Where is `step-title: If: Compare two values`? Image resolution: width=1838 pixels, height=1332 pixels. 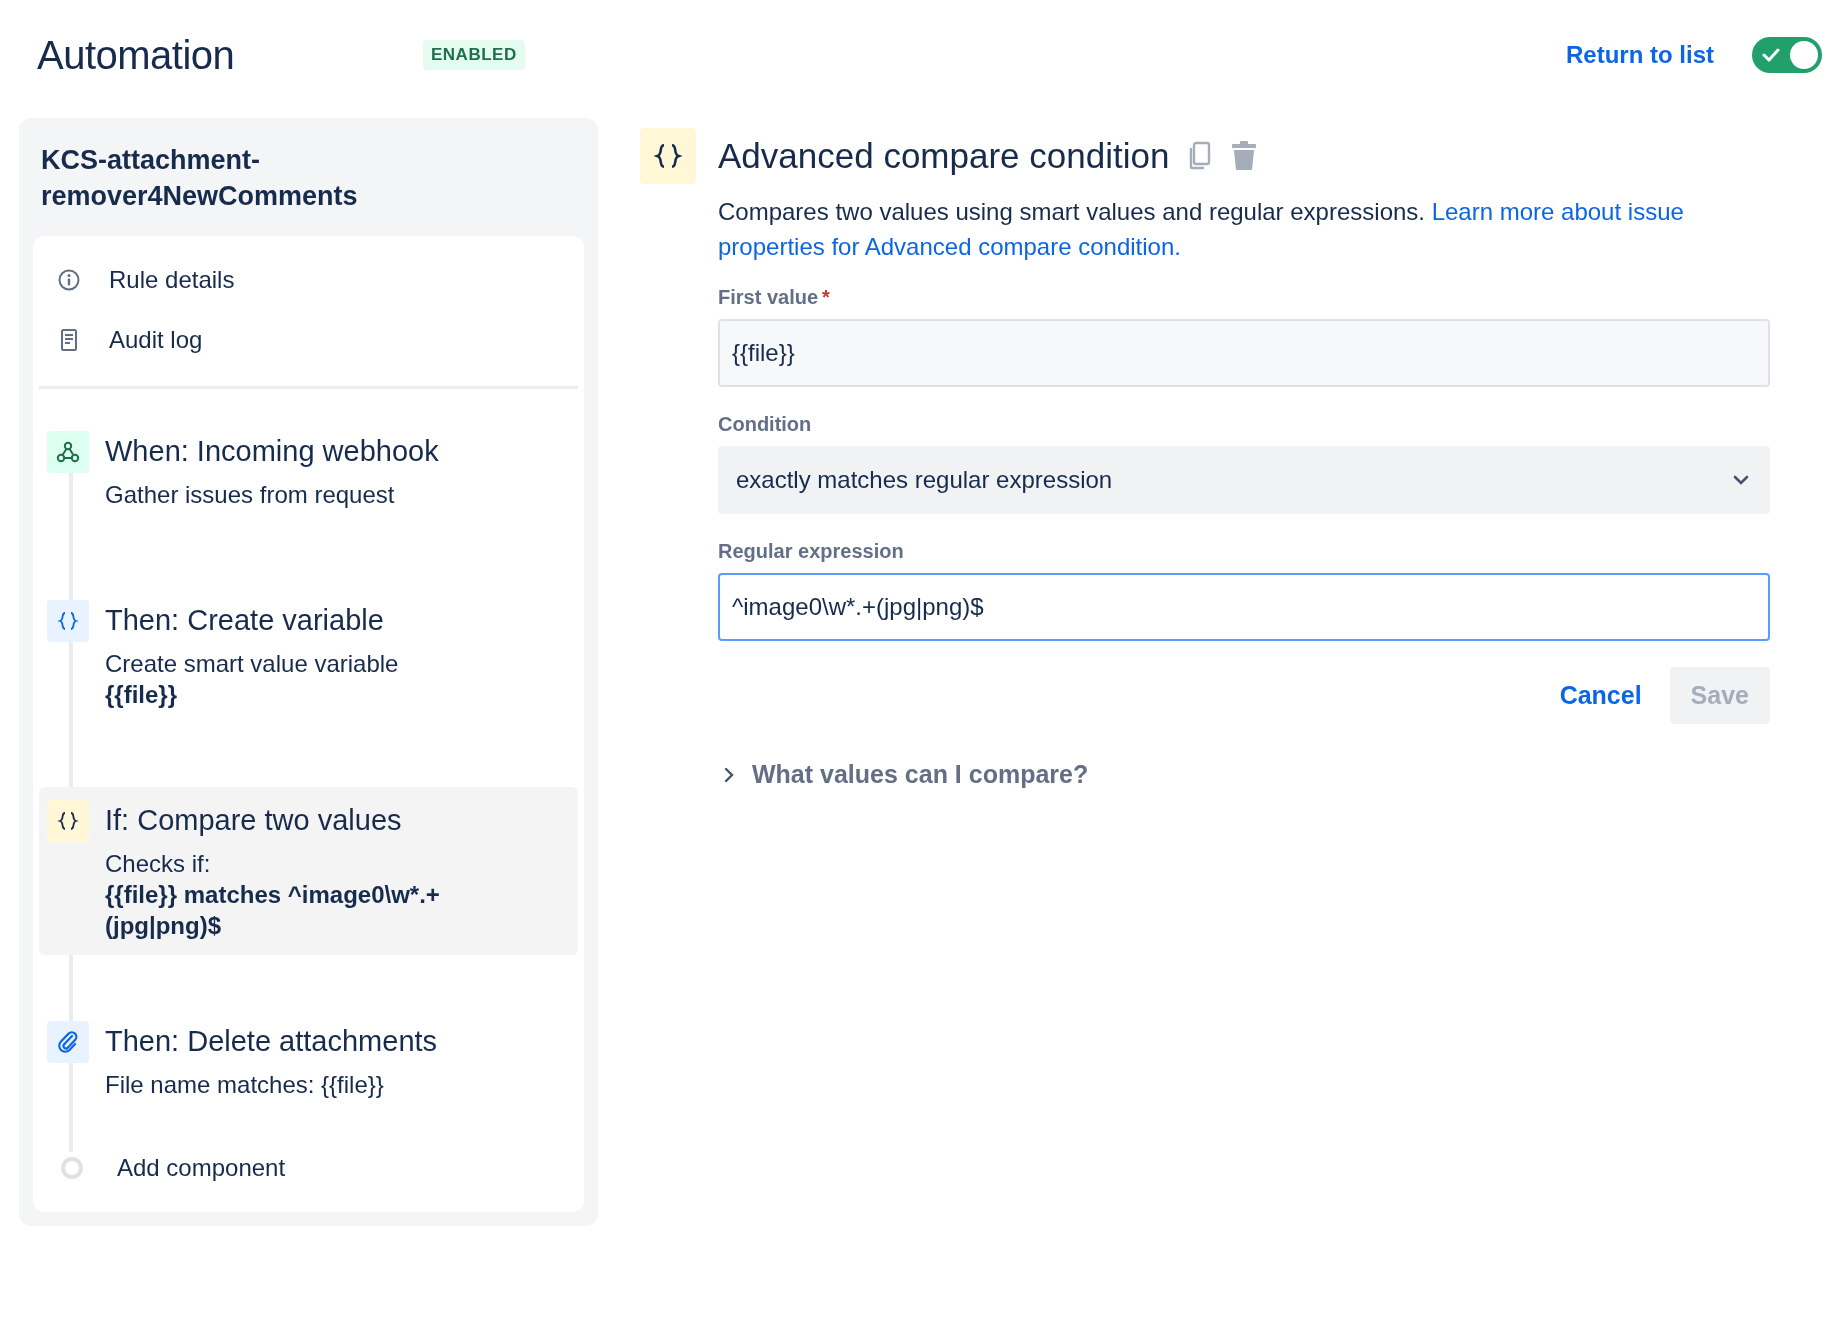
step-title: If: Compare two values is located at coordinates (254, 820).